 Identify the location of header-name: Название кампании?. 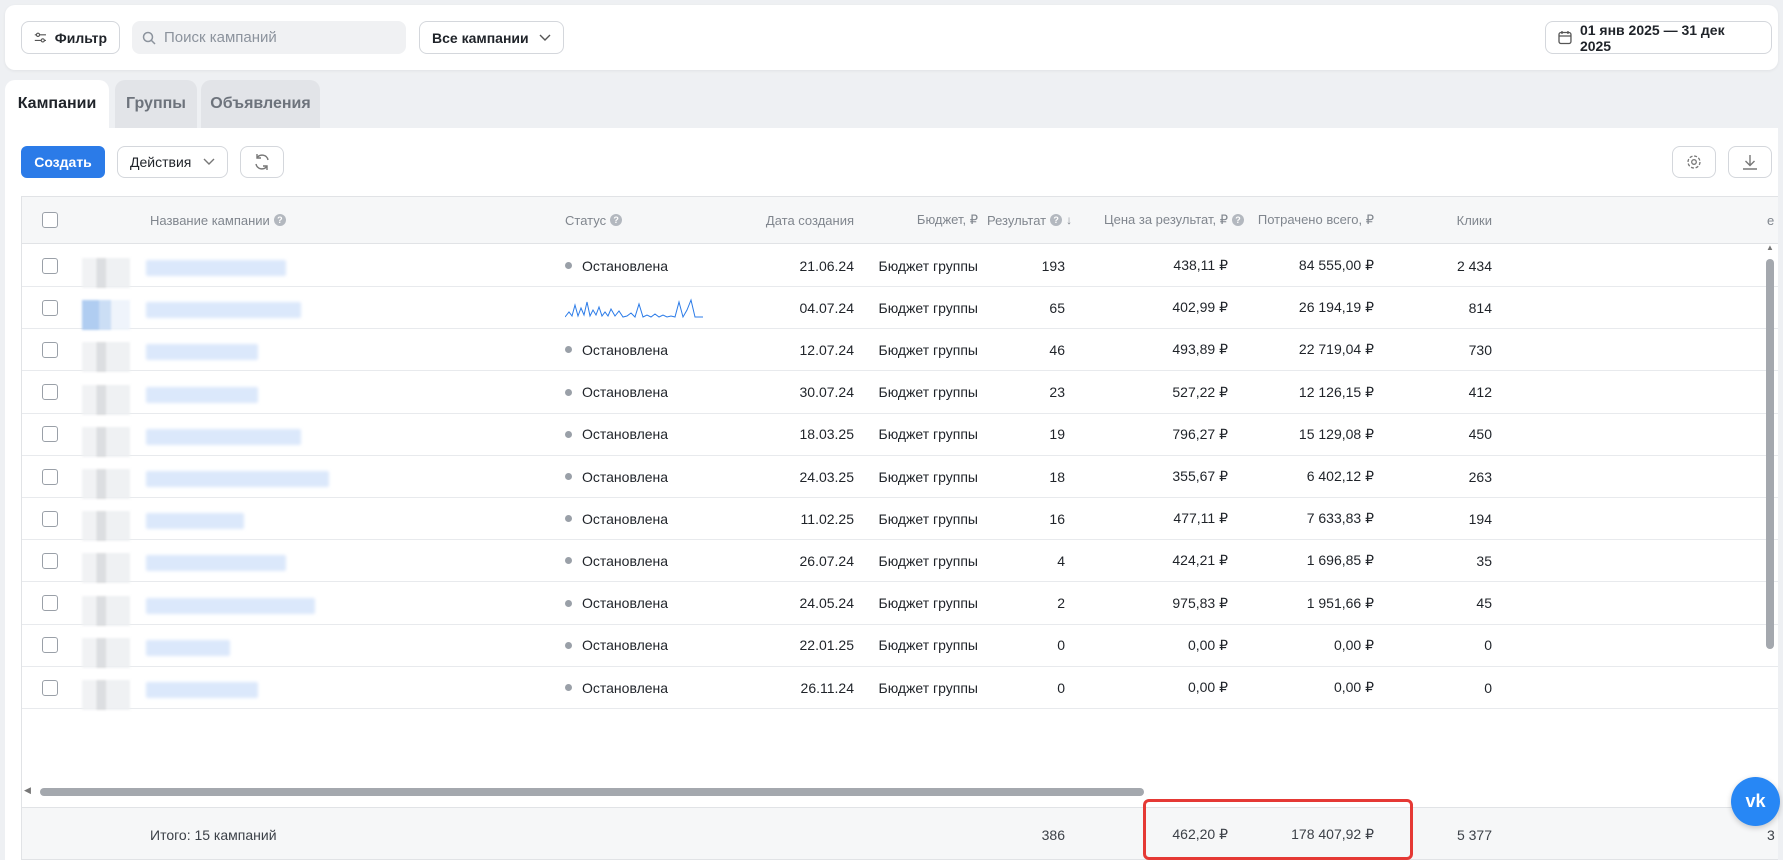
(218, 220).